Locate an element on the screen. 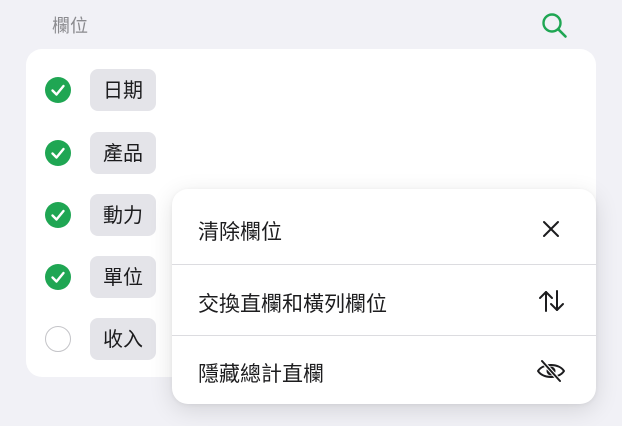 This screenshot has width=622, height=426. menu-item-swap-fields: 交換直欄和橫列欄位 is located at coordinates (384, 300).